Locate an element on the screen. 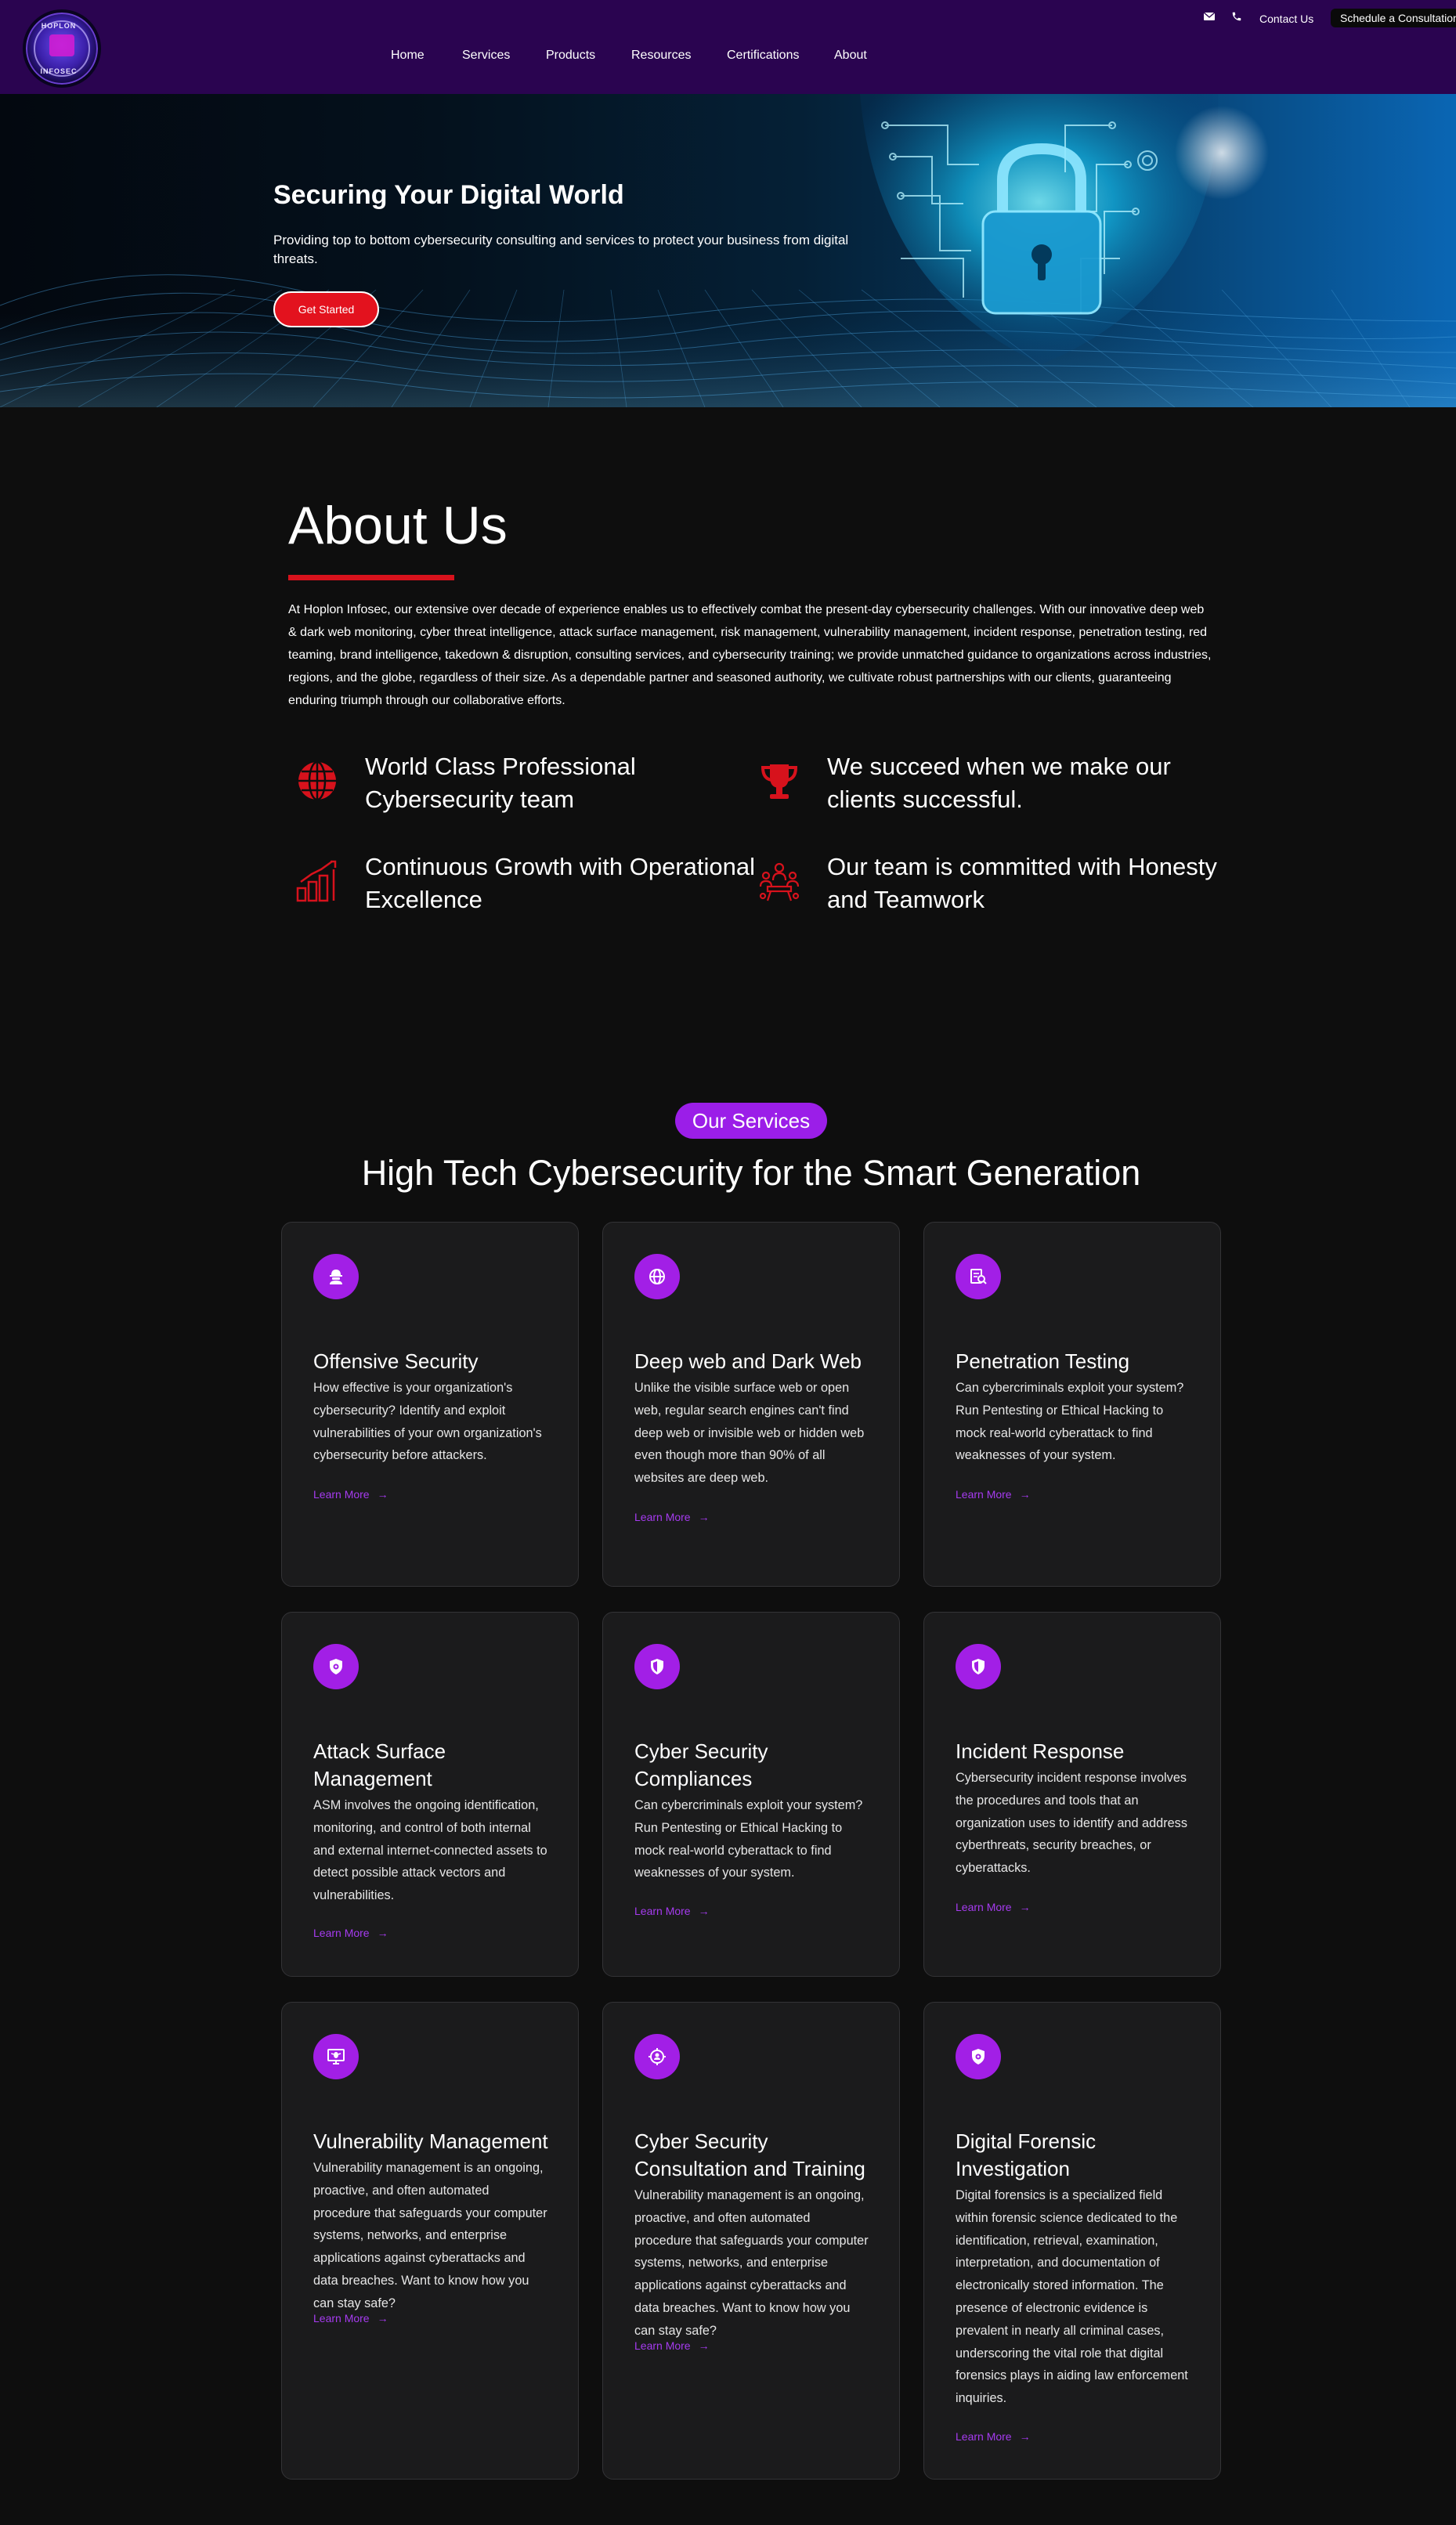 Image resolution: width=1456 pixels, height=2525 pixels. shield-gear-icon is located at coordinates (336, 1667).